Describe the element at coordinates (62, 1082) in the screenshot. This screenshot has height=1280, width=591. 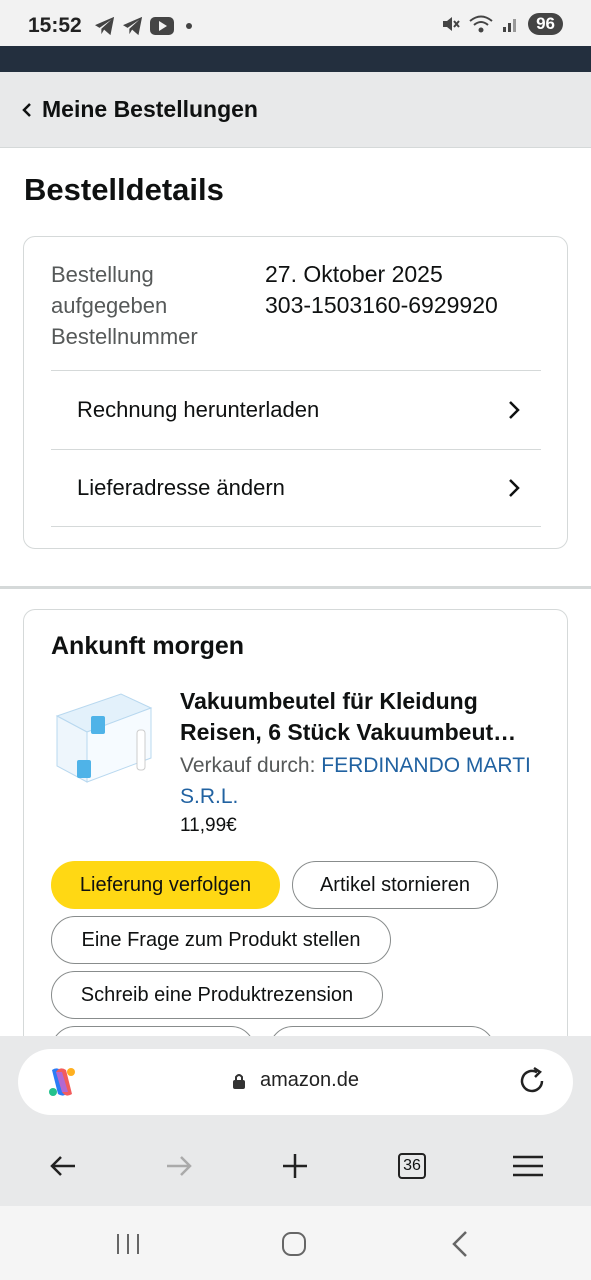
I see `copilot-icon` at that location.